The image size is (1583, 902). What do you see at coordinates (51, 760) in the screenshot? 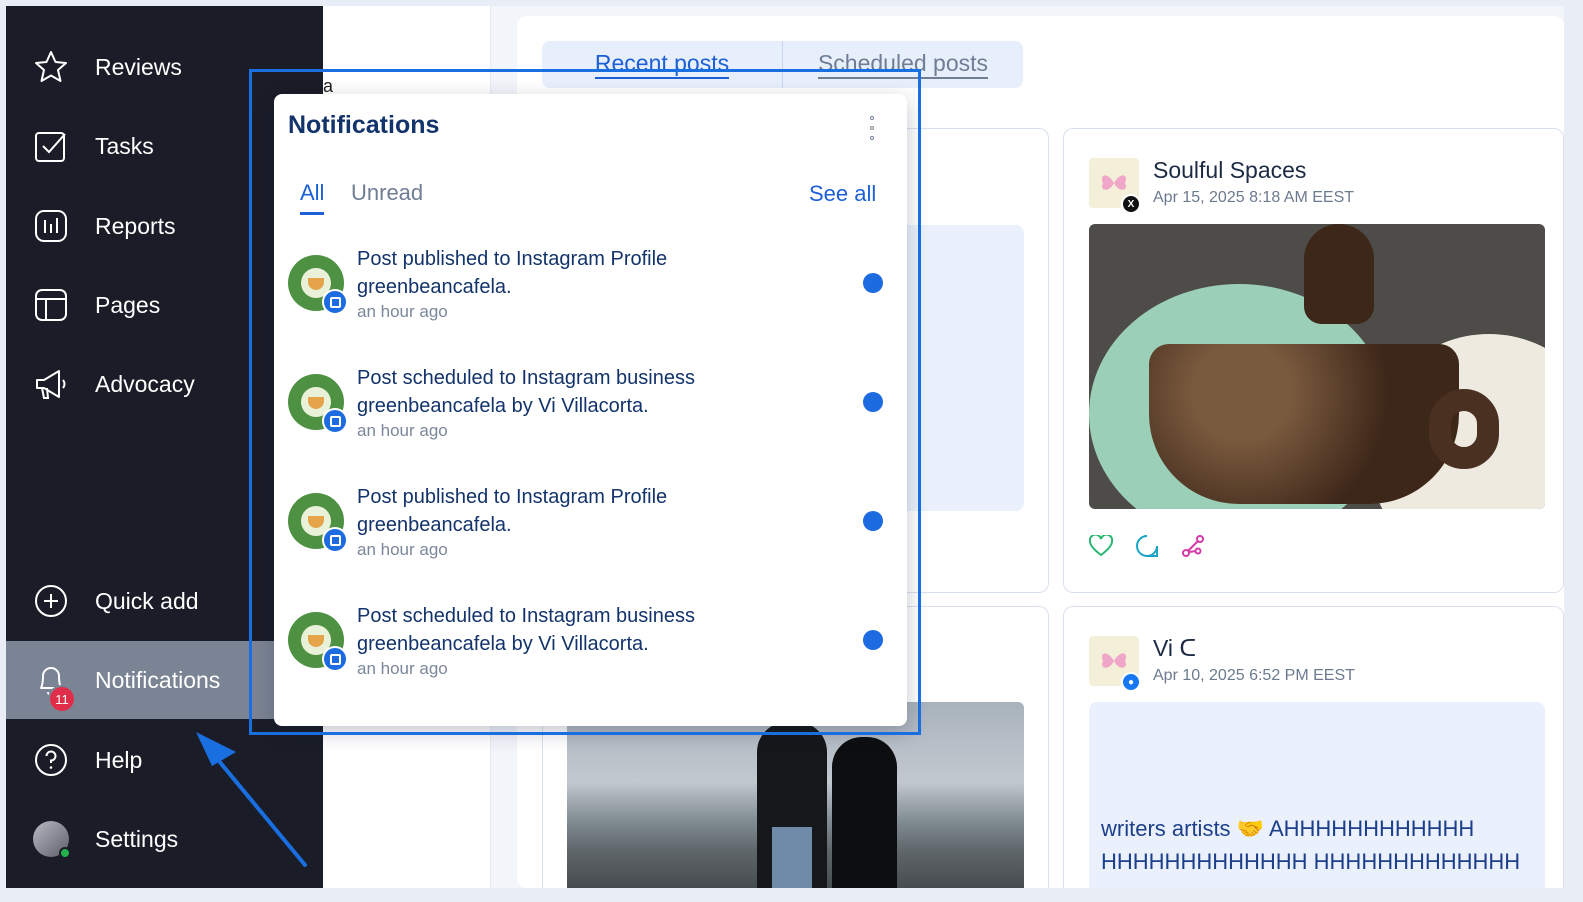
I see `help-circle-icon` at bounding box center [51, 760].